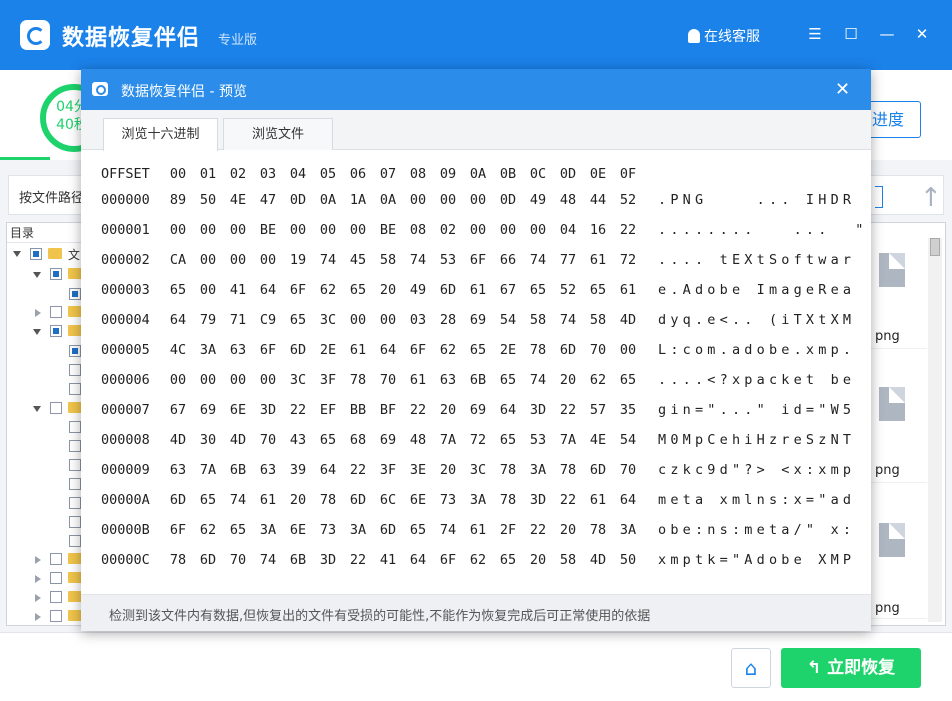 This screenshot has width=952, height=701. Describe the element at coordinates (75, 596) in the screenshot. I see `folder-icon` at that location.